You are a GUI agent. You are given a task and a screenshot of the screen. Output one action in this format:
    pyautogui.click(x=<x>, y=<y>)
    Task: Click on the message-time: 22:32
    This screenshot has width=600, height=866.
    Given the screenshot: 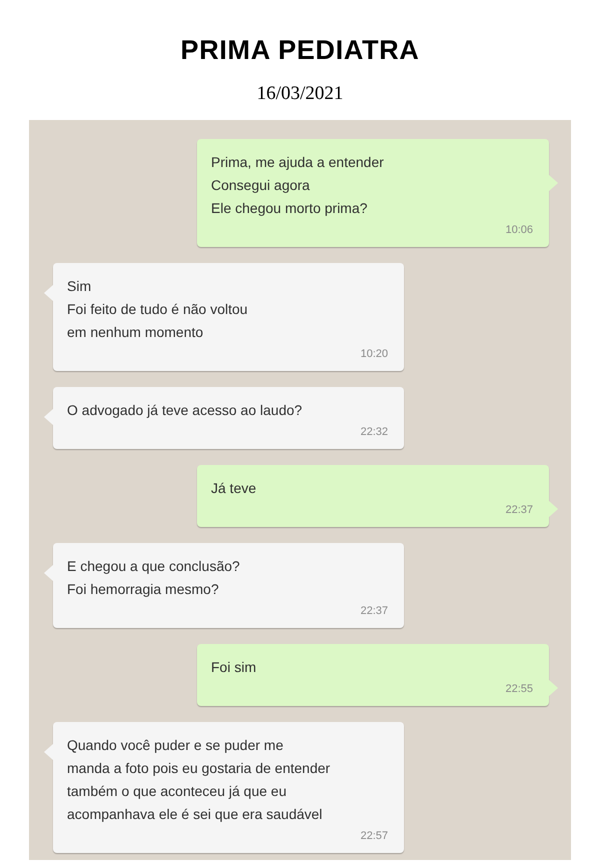 What is the action you would take?
    pyautogui.click(x=374, y=432)
    